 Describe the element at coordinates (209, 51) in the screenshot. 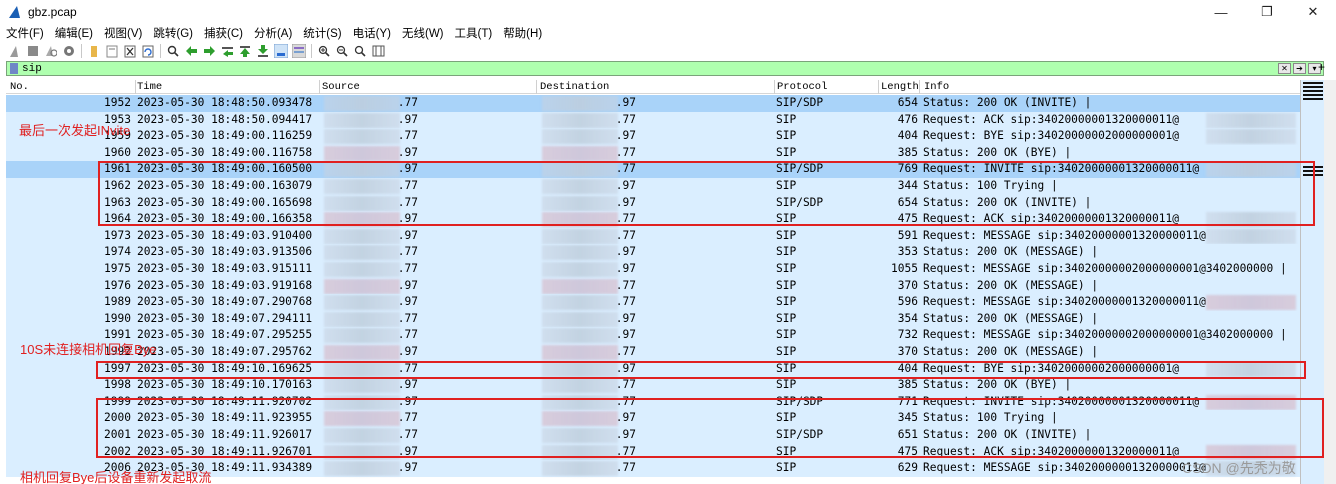

I see `go-forward-icon` at that location.